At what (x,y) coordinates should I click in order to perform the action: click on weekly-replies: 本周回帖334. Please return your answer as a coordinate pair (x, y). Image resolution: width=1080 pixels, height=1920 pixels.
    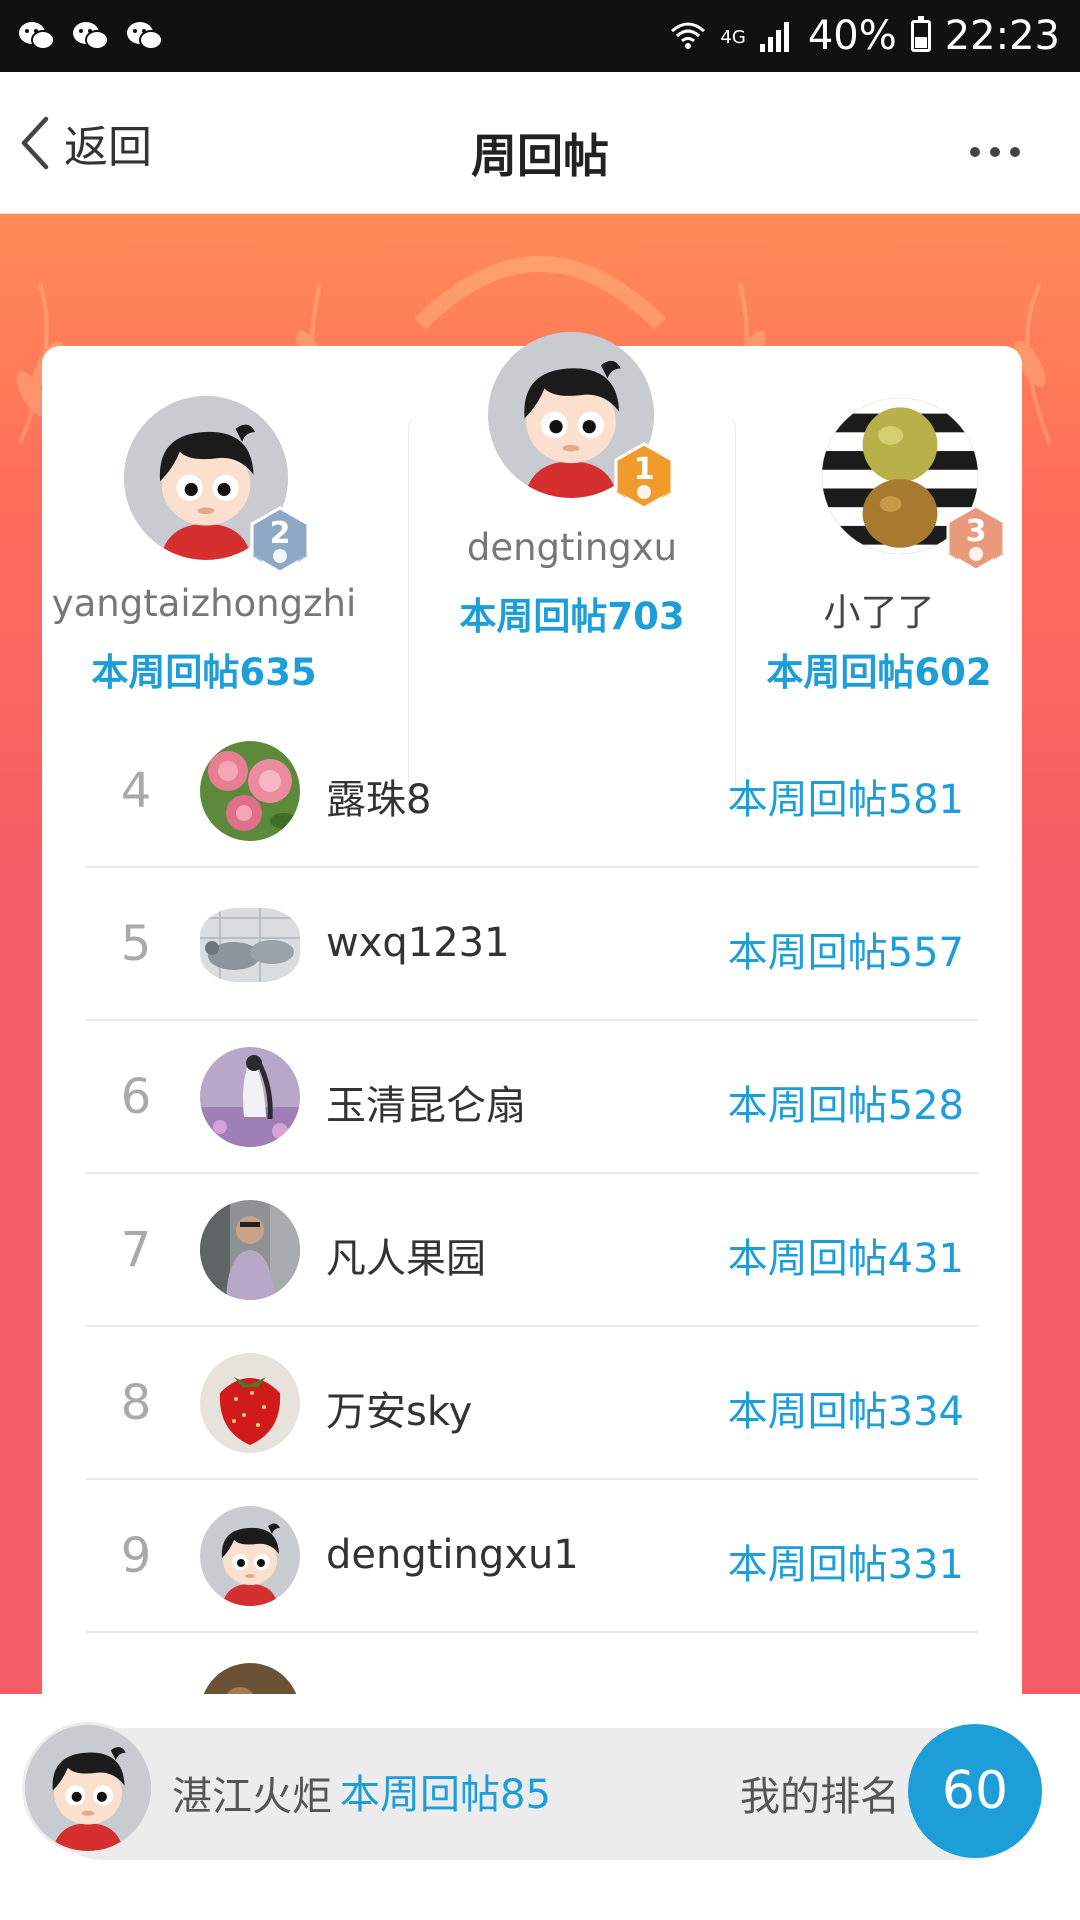
    Looking at the image, I should click on (845, 1412).